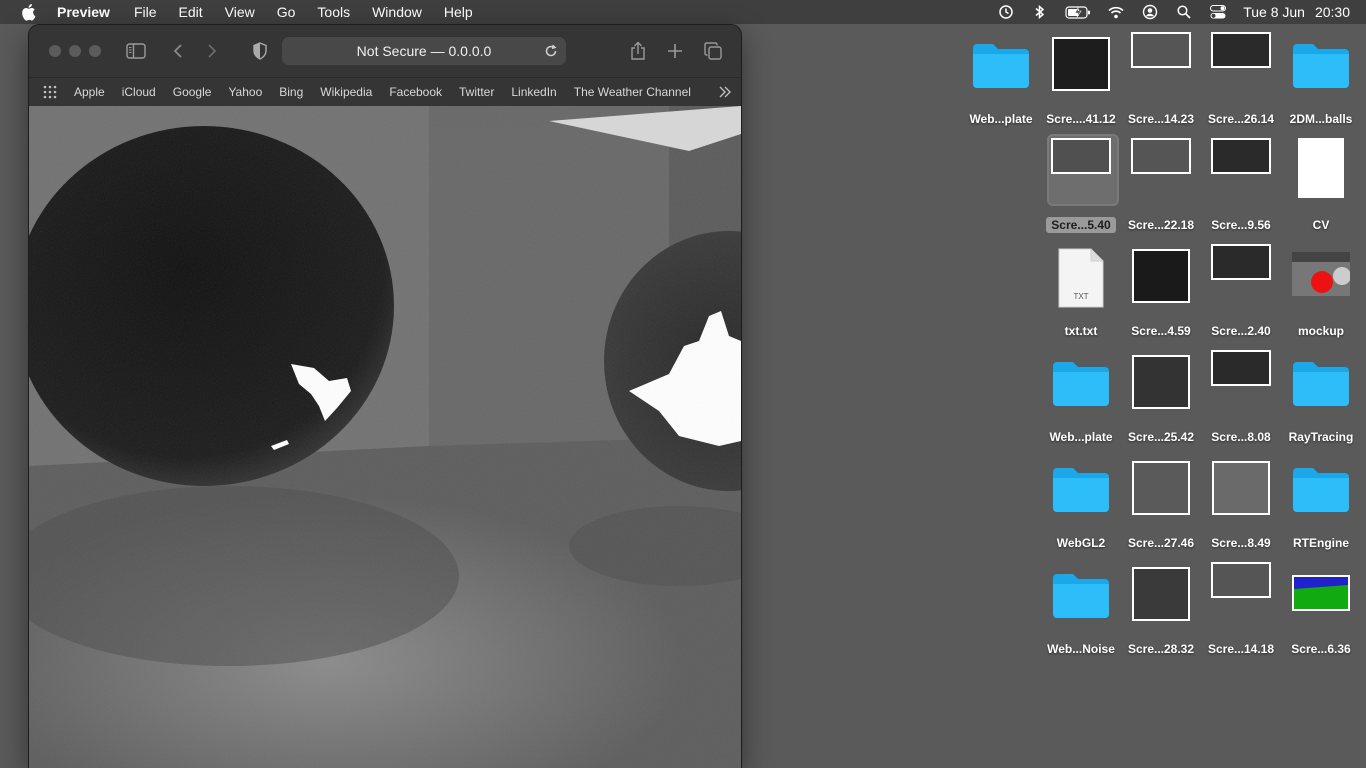 The image size is (1366, 768). I want to click on menu-go: Go, so click(286, 12).